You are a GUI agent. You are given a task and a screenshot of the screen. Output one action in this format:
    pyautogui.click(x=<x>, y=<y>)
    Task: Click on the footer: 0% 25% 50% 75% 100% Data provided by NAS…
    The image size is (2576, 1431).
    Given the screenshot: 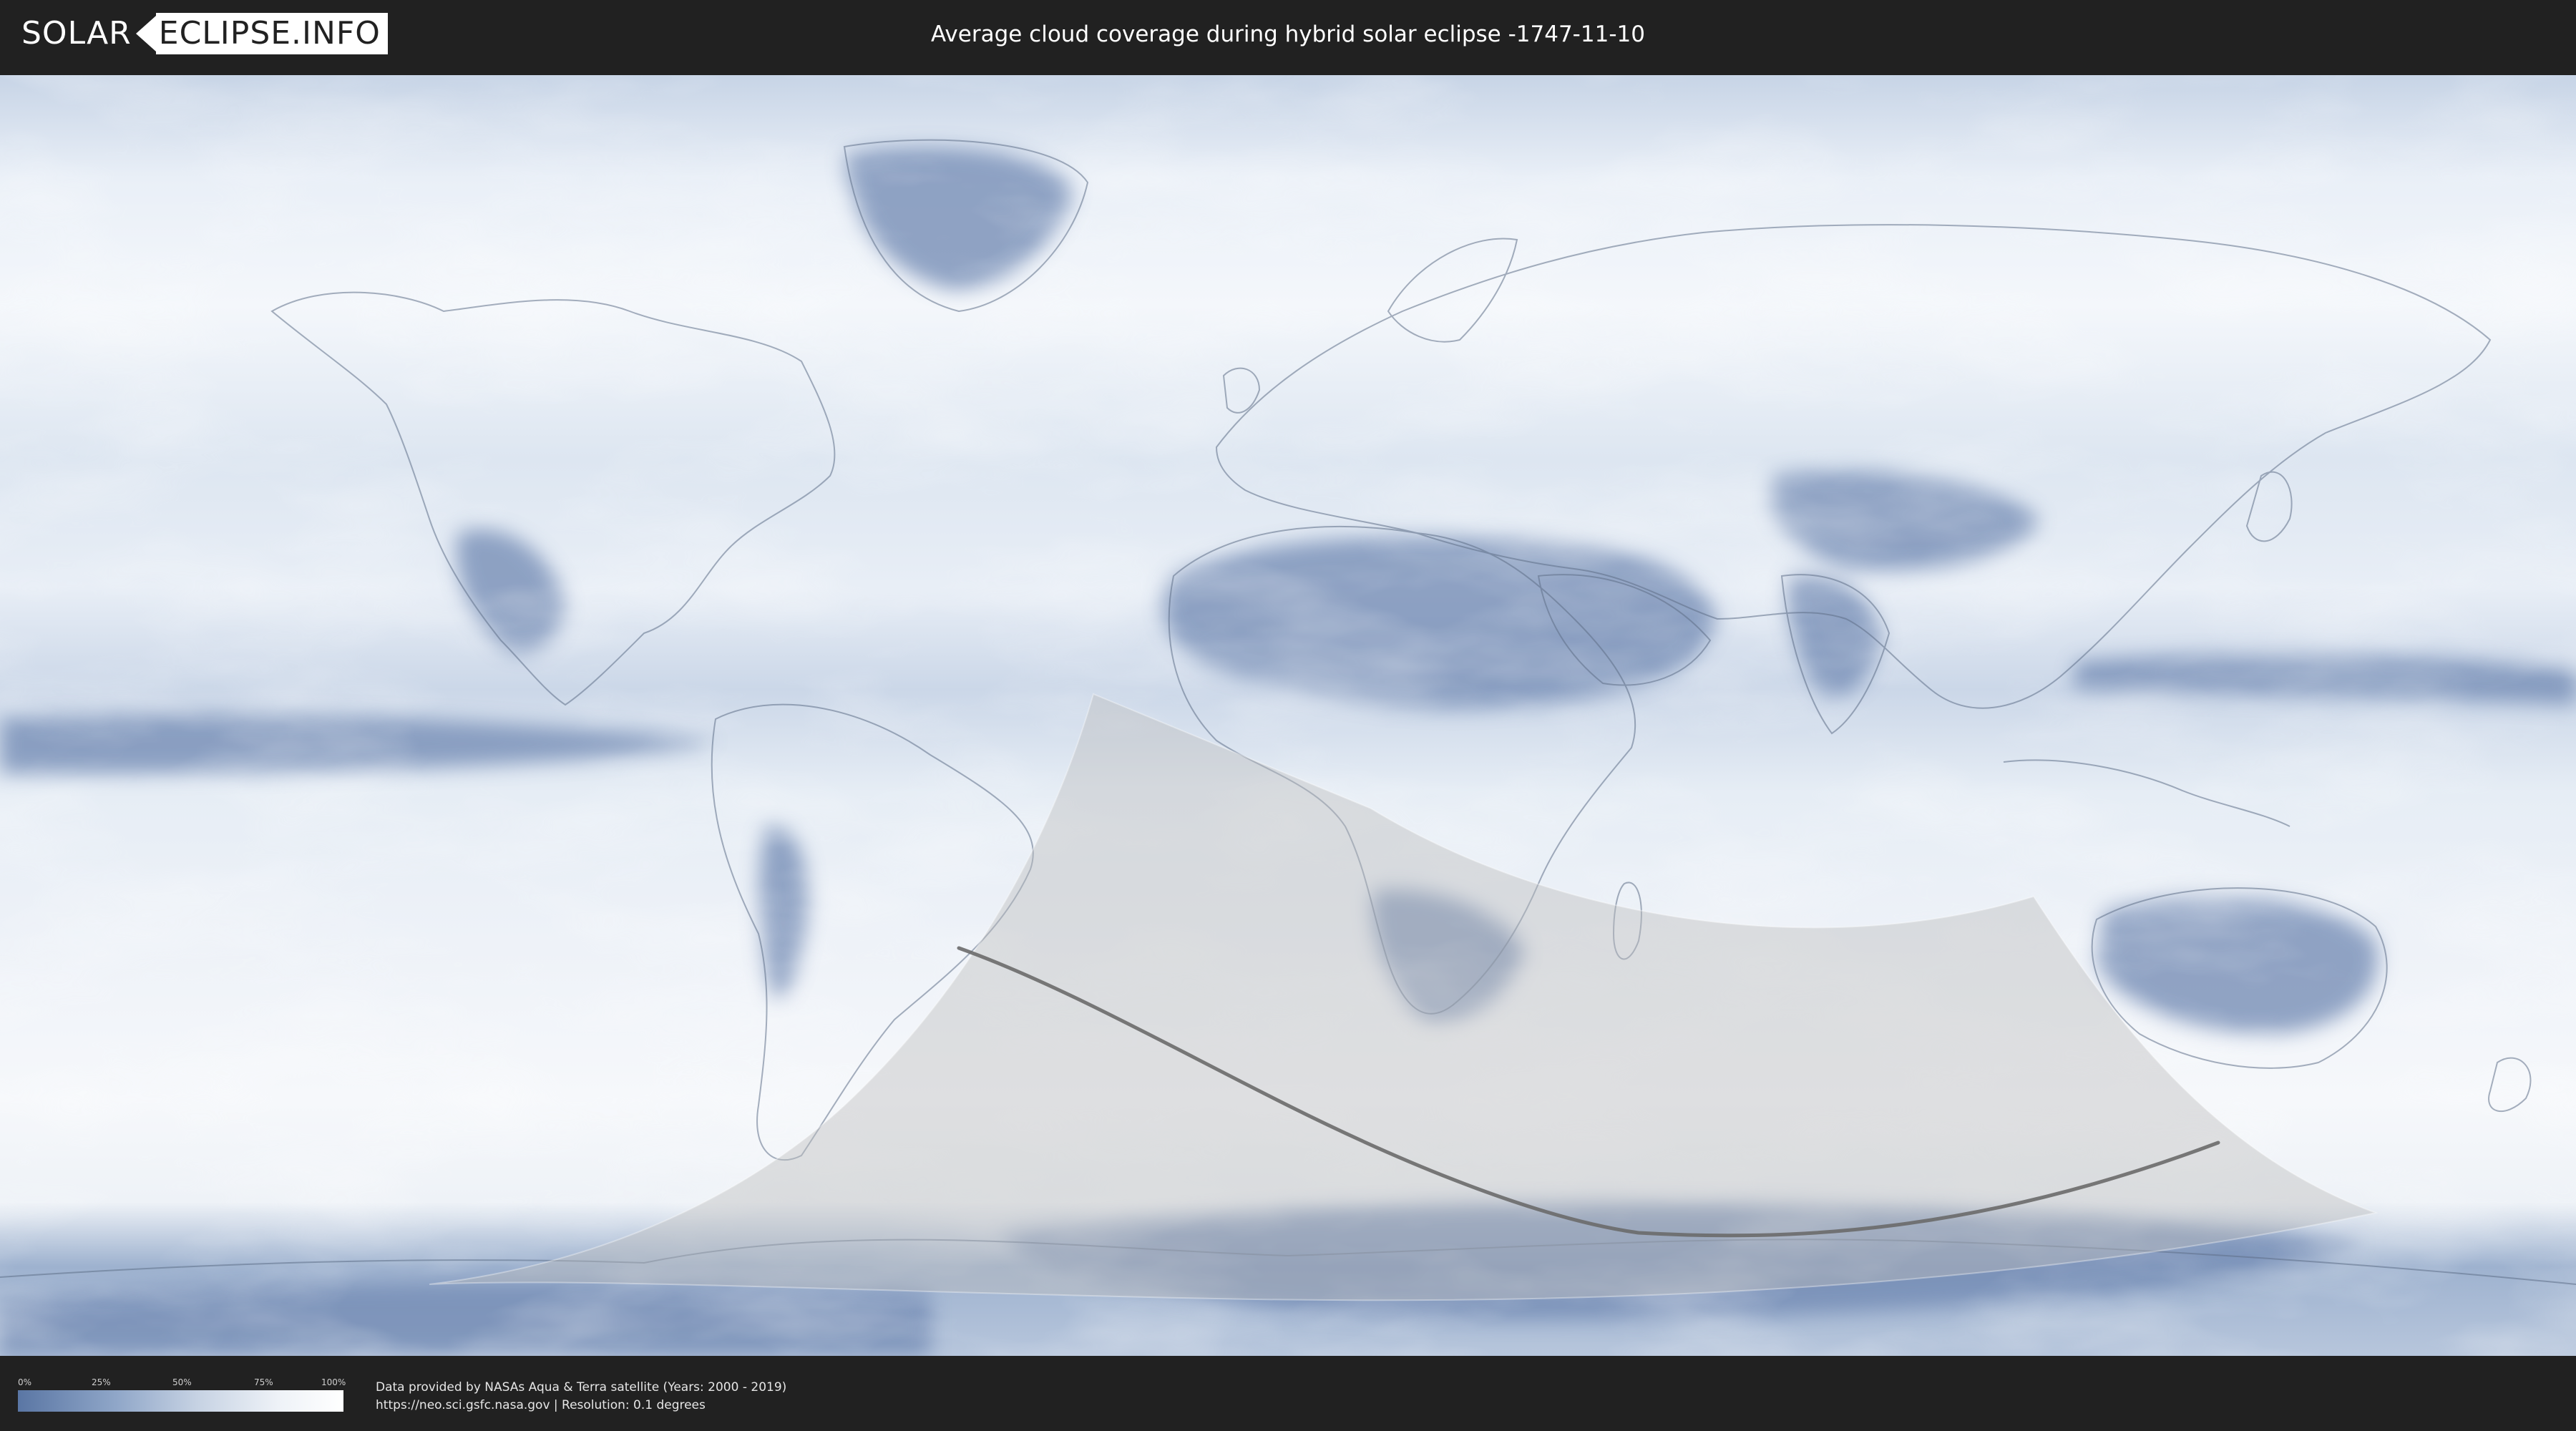 What is the action you would take?
    pyautogui.click(x=1288, y=1393)
    